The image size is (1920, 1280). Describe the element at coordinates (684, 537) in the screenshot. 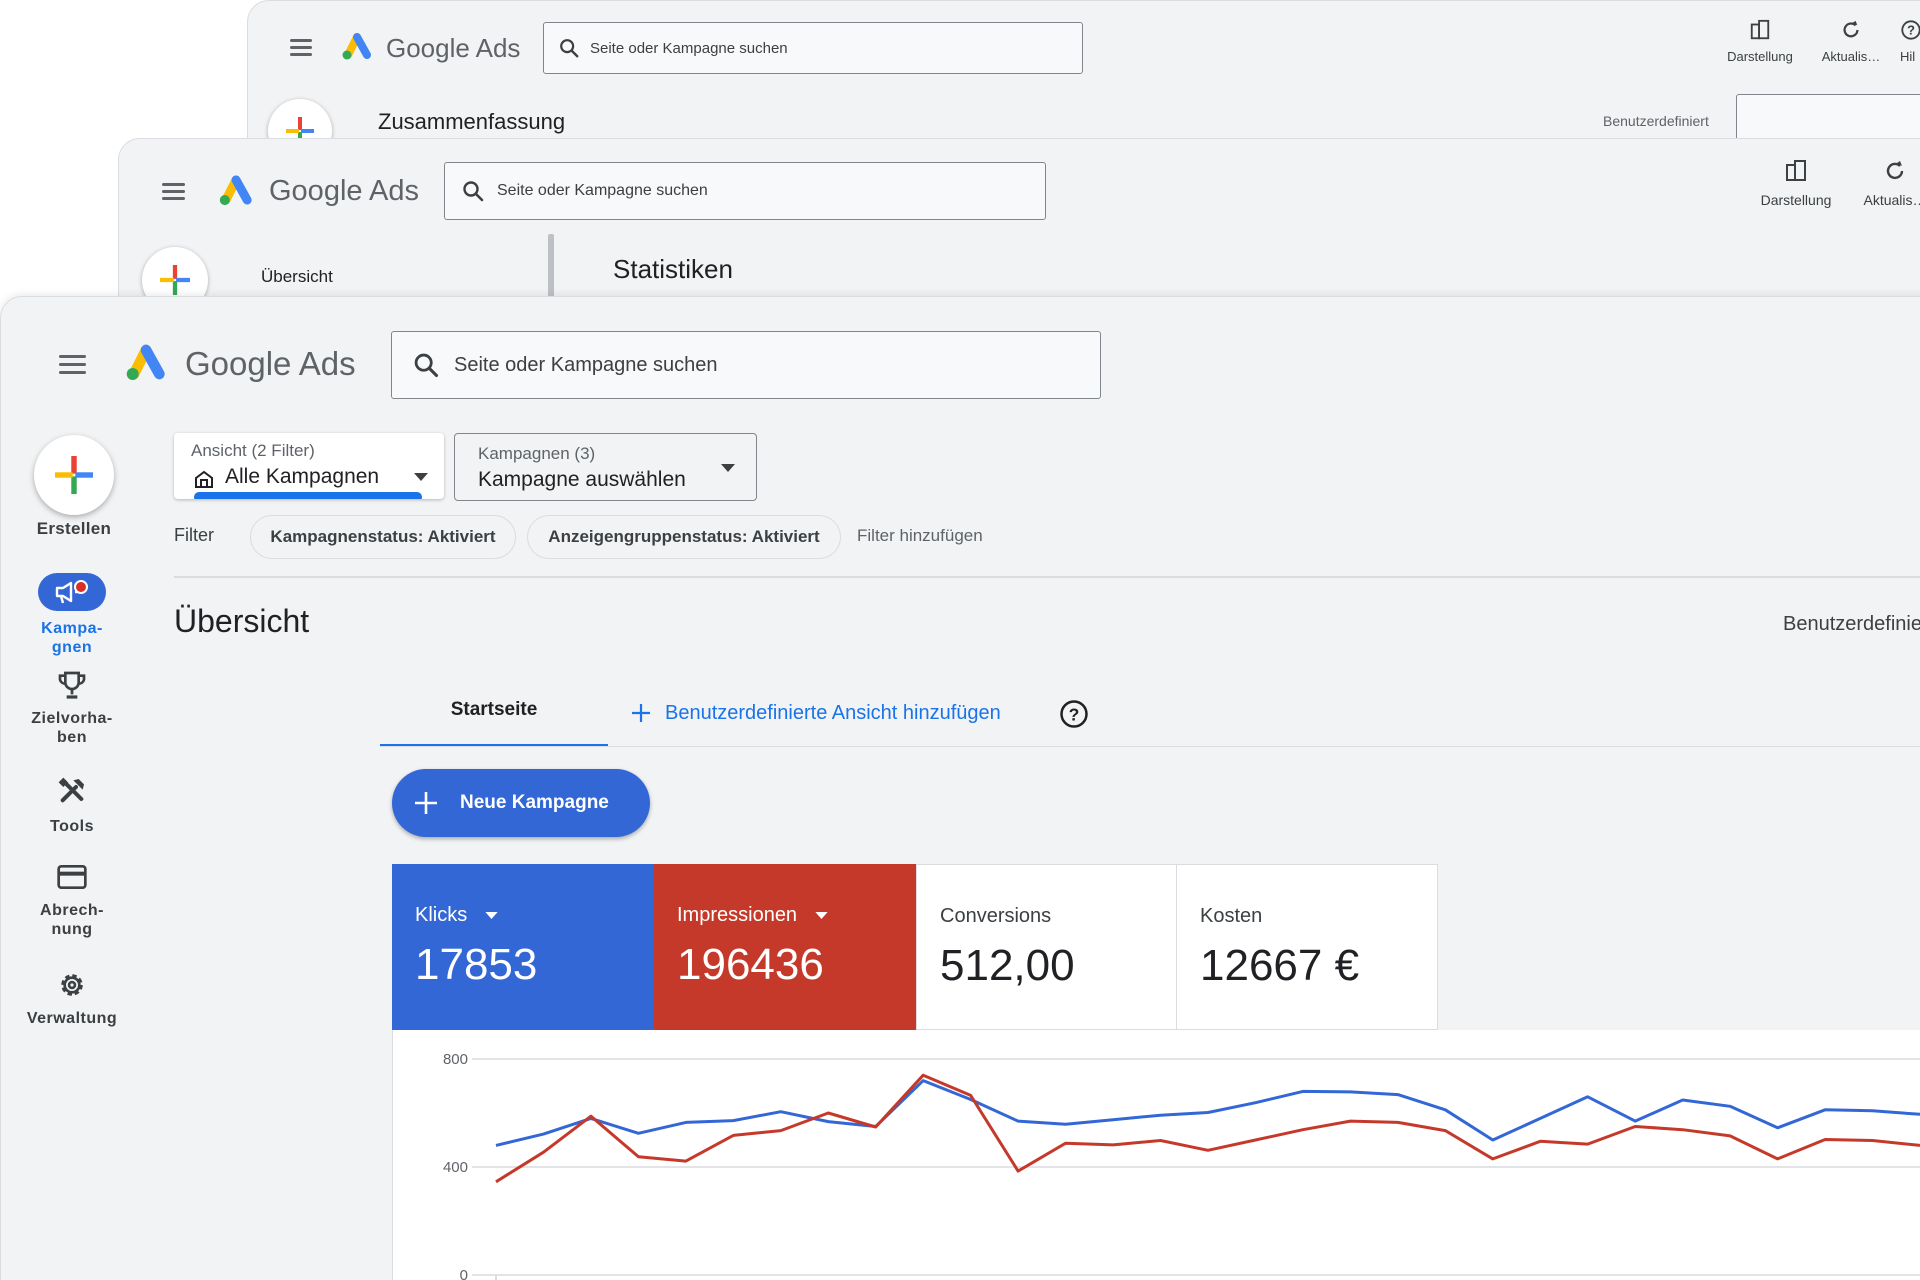

I see `filter-chip-adgroup-status: Anzeigengruppenstatus: Aktiviert` at that location.